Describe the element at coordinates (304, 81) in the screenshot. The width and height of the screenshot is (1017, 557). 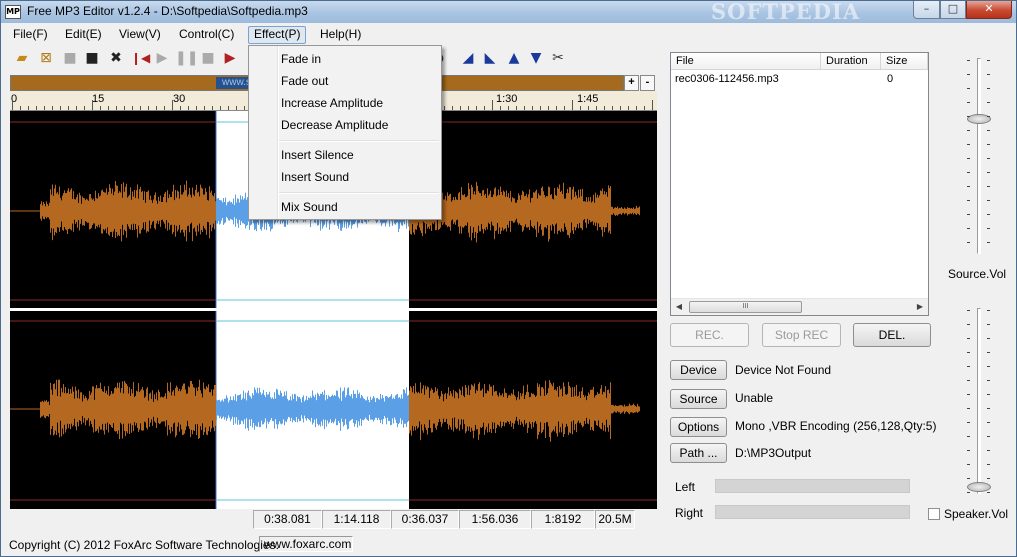
I see `menu-item-fade-out: Fade out` at that location.